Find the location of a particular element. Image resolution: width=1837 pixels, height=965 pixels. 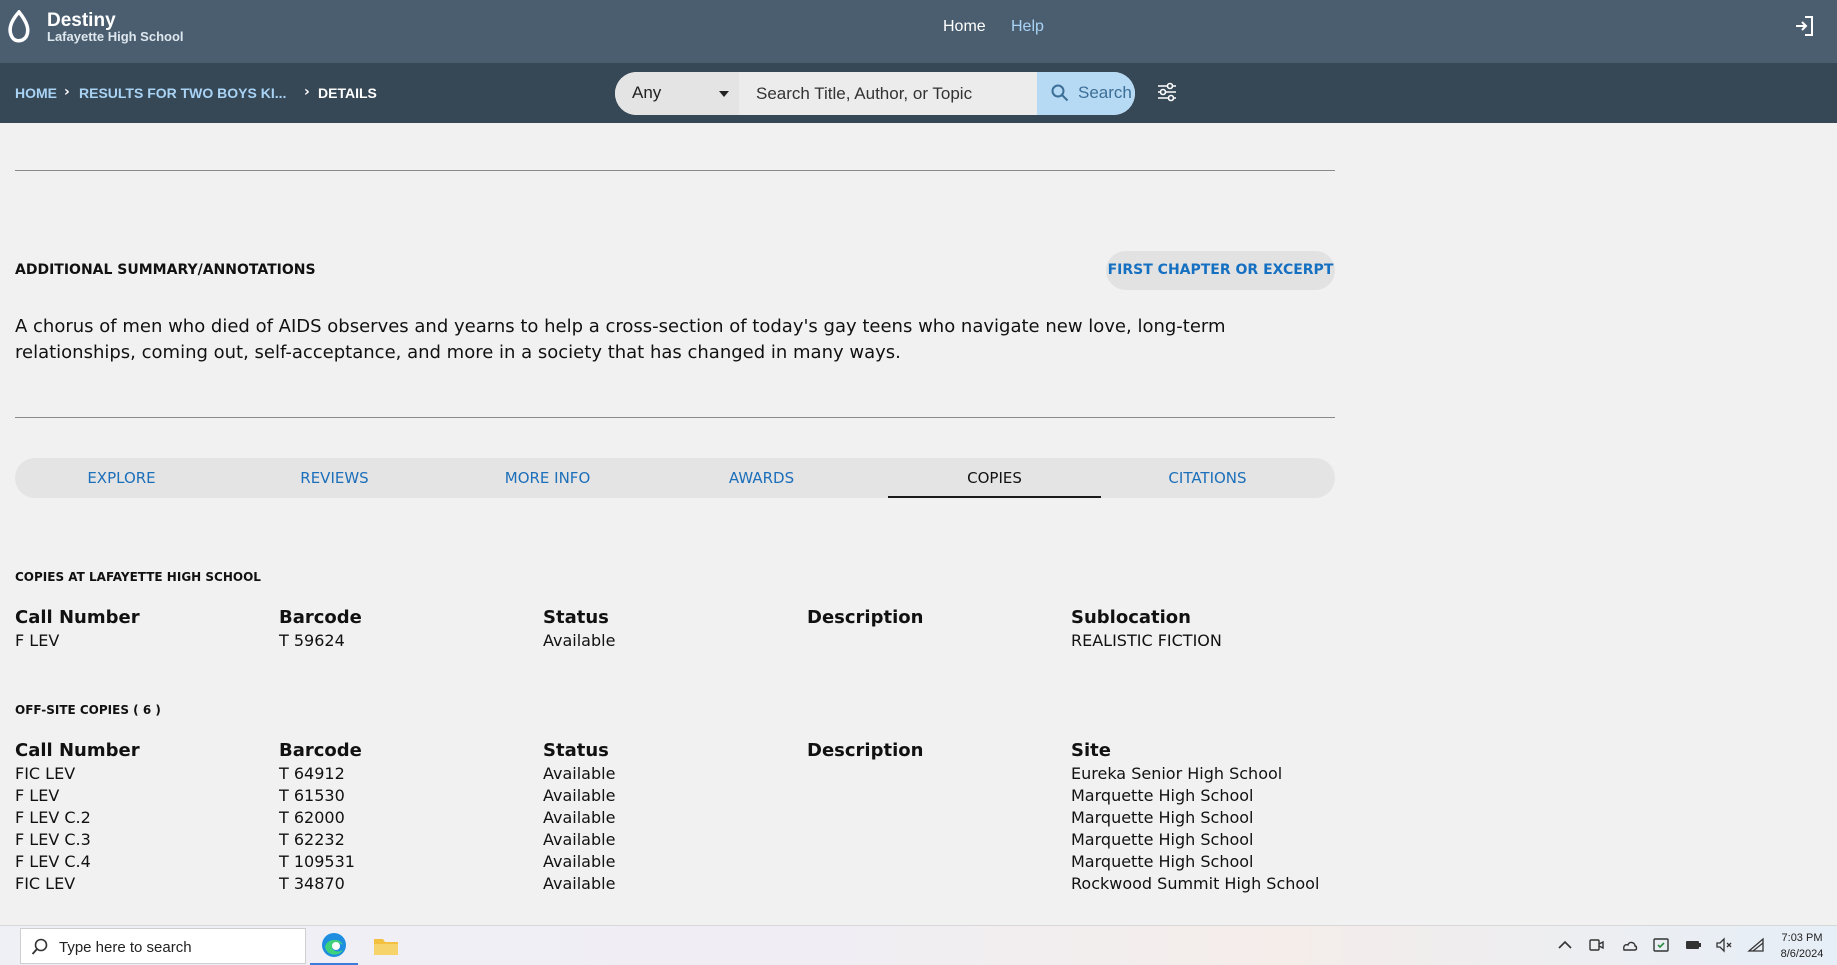

top-header: Destiny Lafayette High School Home Help is located at coordinates (918, 31).